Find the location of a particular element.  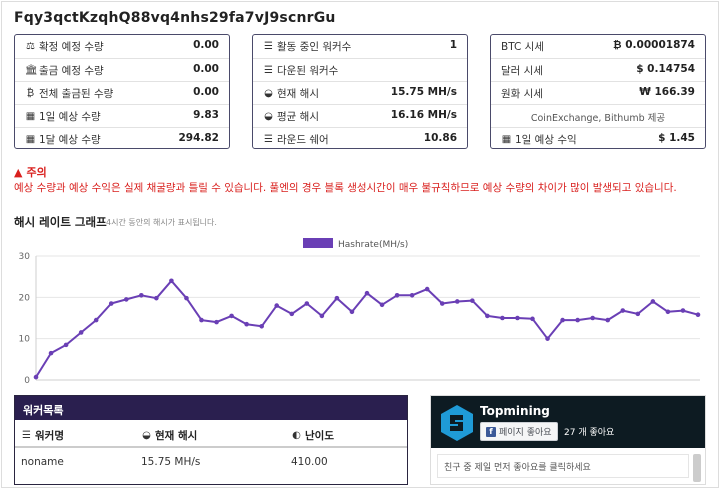

worker-list-title: 워커목록 is located at coordinates (211, 408).